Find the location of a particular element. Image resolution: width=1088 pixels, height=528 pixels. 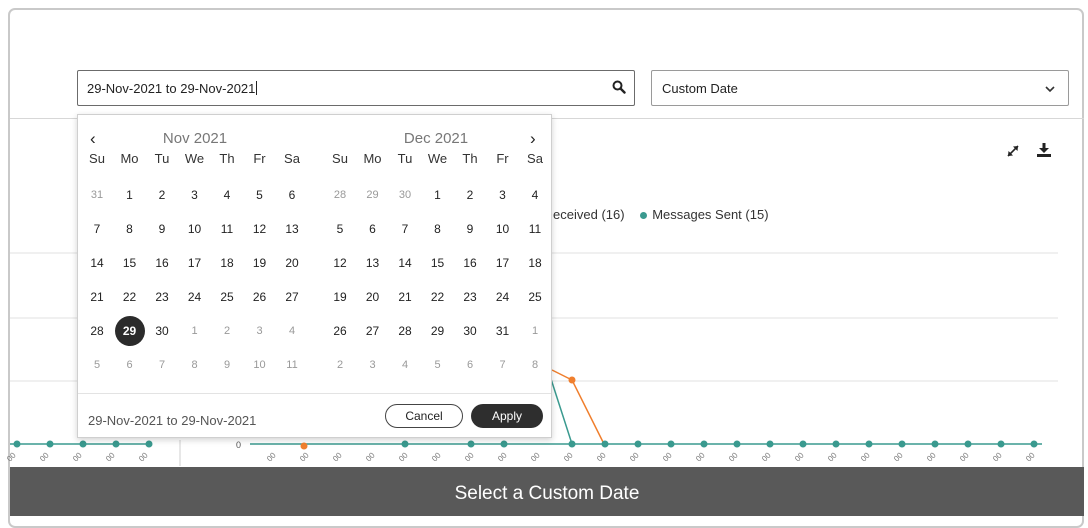

weekday-header: Tu is located at coordinates (405, 158).